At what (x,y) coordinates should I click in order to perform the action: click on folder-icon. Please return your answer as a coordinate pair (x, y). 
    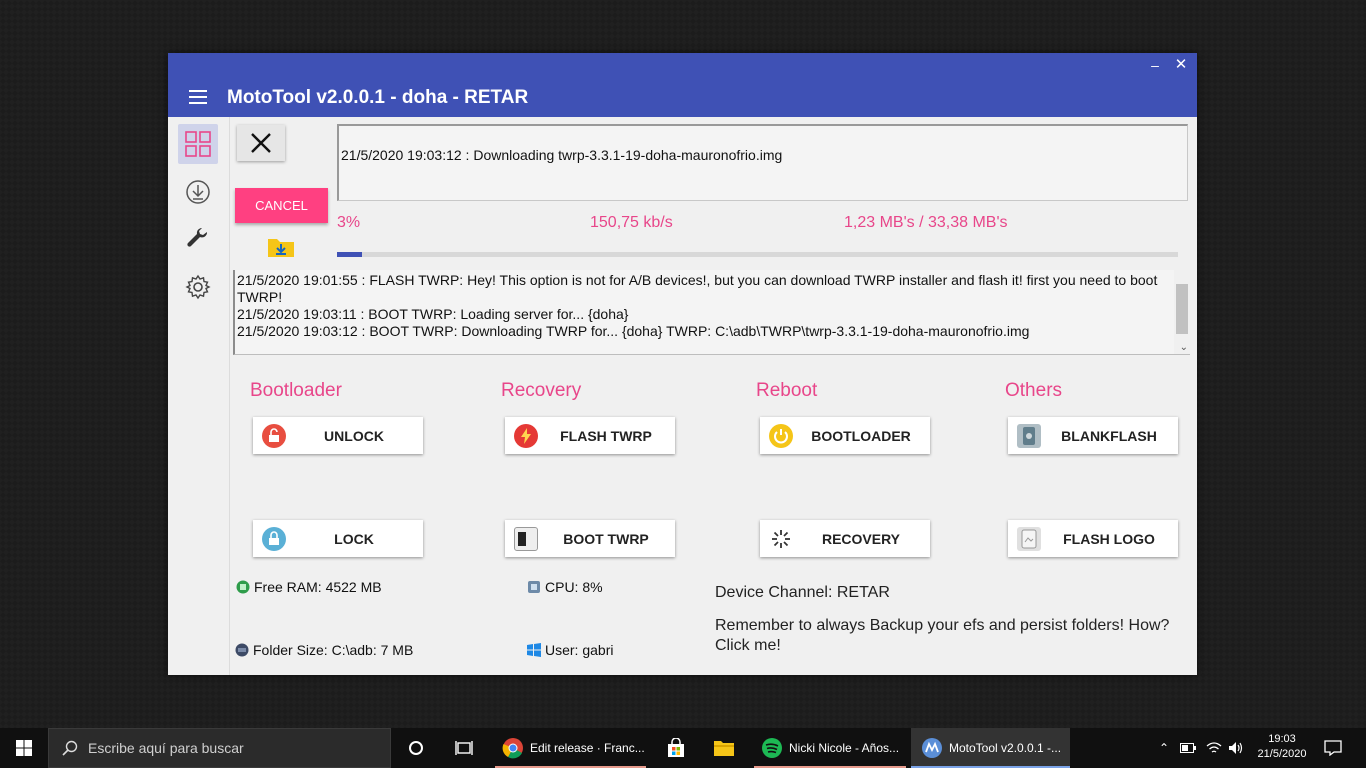
    Looking at the image, I should click on (724, 748).